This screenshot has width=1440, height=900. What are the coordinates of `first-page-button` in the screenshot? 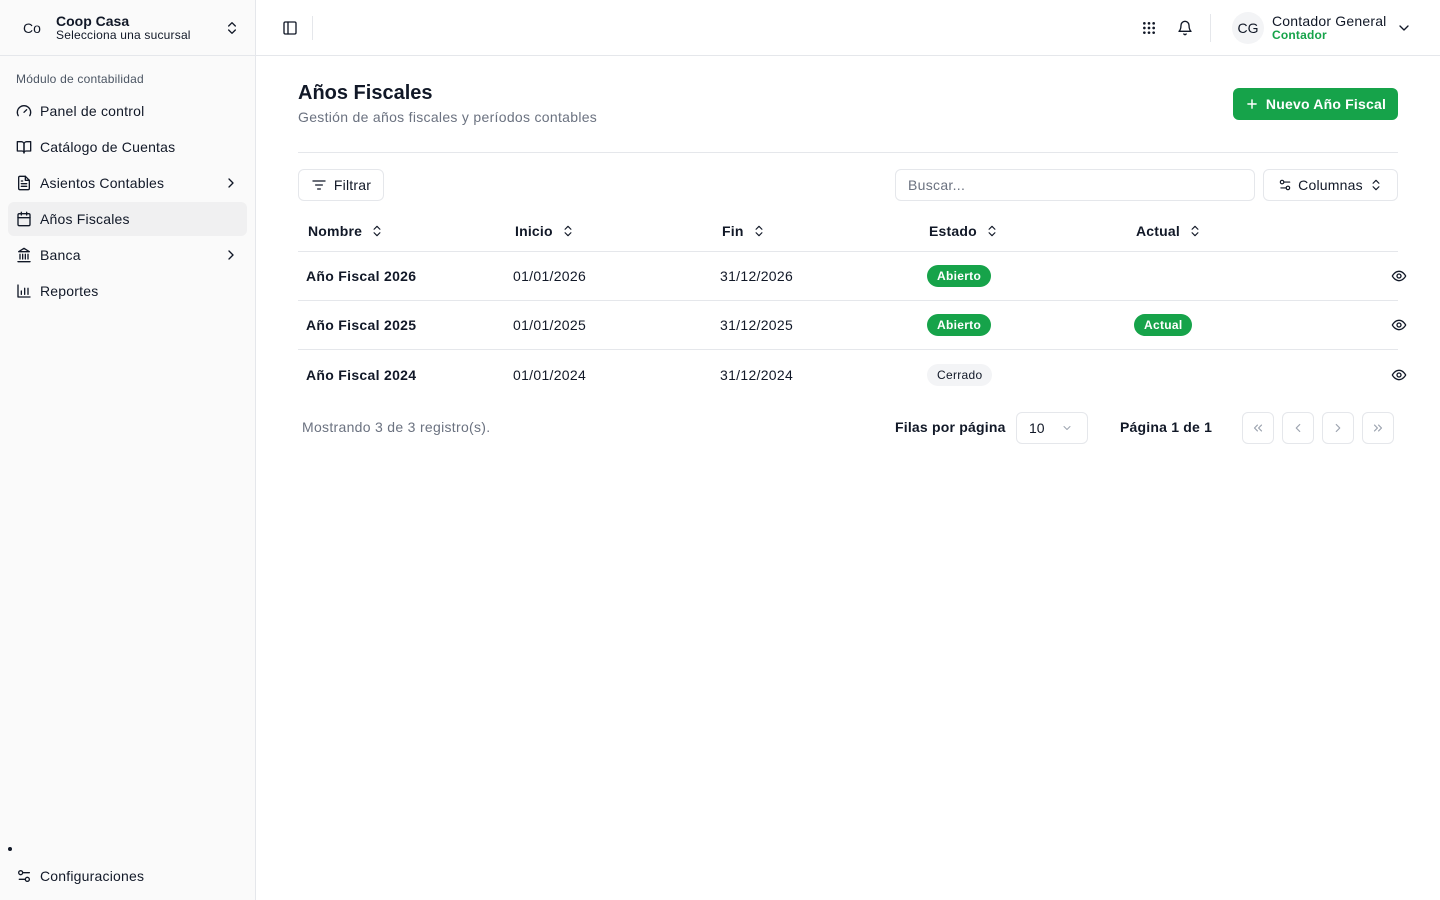 It's located at (1258, 428).